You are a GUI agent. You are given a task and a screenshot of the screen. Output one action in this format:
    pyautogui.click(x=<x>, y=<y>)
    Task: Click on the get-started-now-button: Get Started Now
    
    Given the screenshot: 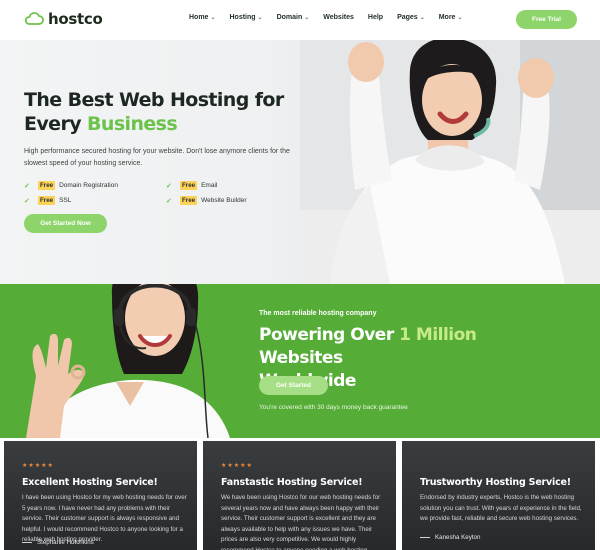 What is the action you would take?
    pyautogui.click(x=65, y=223)
    